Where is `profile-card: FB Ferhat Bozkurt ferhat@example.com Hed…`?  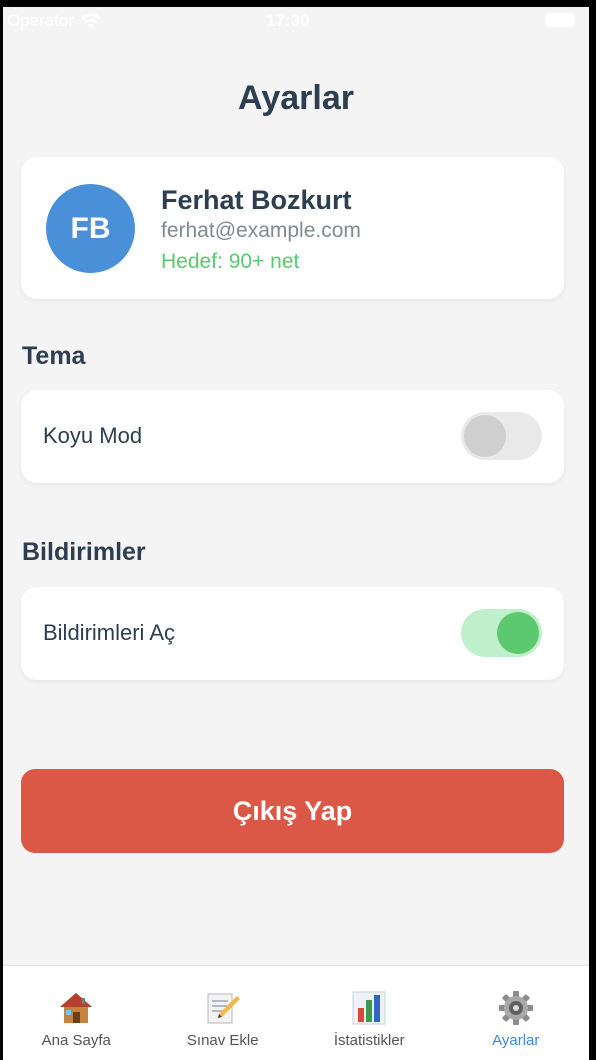
profile-card: FB Ferhat Bozkurt ferhat@example.com Hed… is located at coordinates (292, 228).